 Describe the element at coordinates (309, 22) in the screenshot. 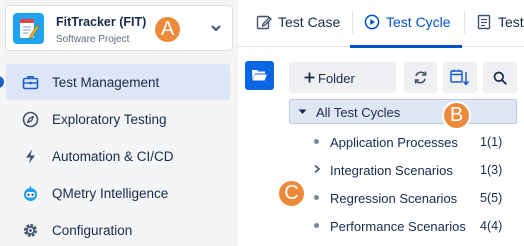

I see `tab-label: Test Case` at that location.